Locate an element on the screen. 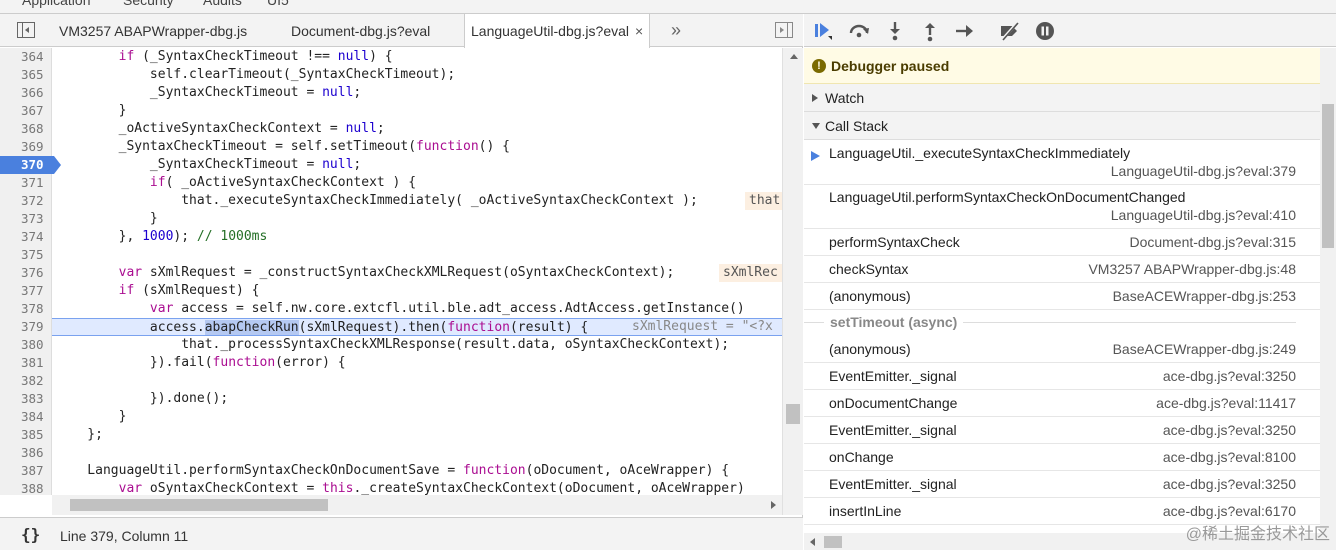 Image resolution: width=1336 pixels, height=550 pixels. more-tabs-icon: » is located at coordinates (676, 30).